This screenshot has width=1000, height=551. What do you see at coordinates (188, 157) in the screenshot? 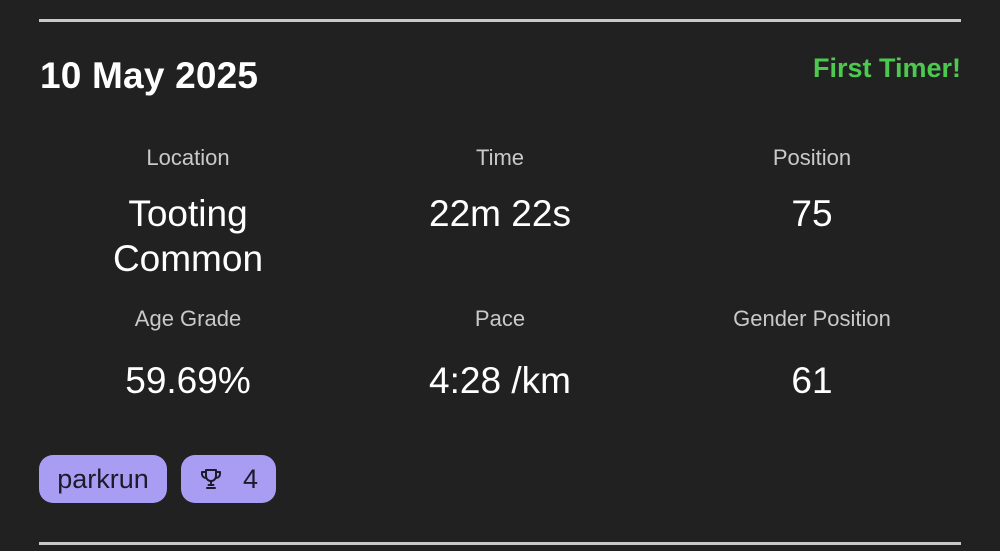
I see `stat-location-label: Location` at bounding box center [188, 157].